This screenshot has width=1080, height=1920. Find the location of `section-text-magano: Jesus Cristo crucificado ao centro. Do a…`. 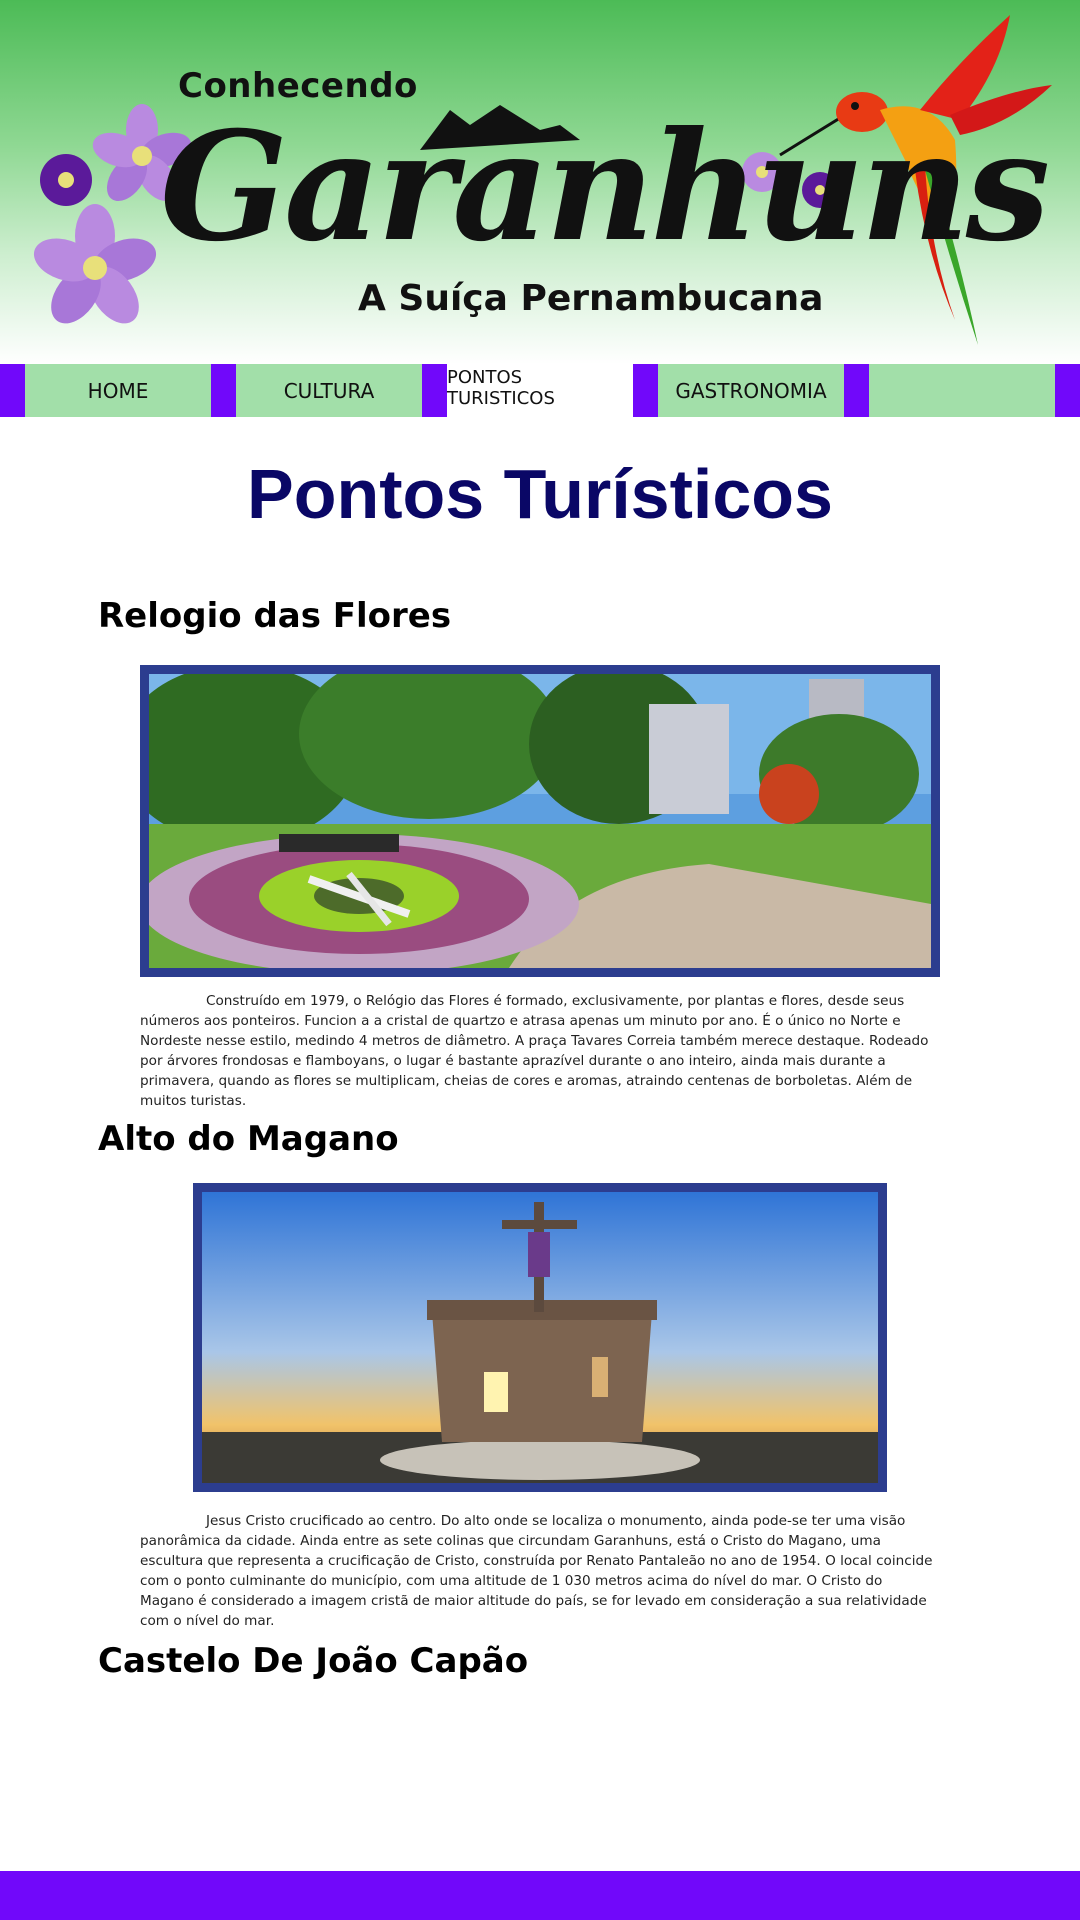

section-text-magano: Jesus Cristo crucificado ao centro. Do a… is located at coordinates (536, 1571).